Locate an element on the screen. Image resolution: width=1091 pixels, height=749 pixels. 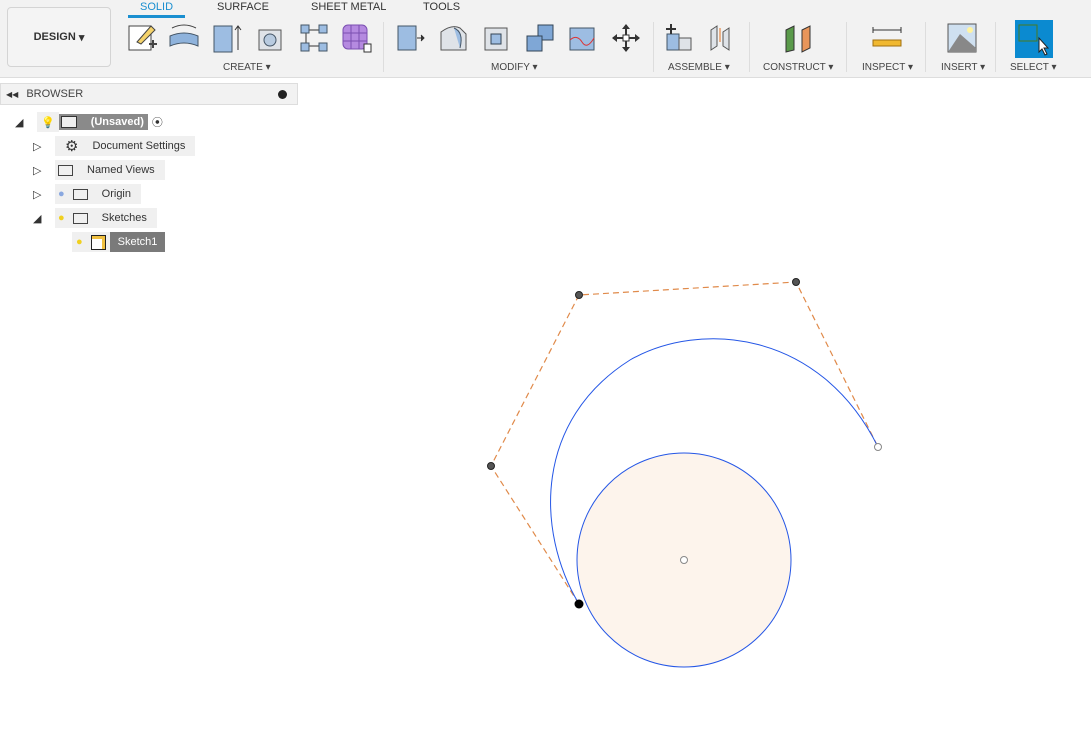
hole-icon is located at coordinates (271, 38).